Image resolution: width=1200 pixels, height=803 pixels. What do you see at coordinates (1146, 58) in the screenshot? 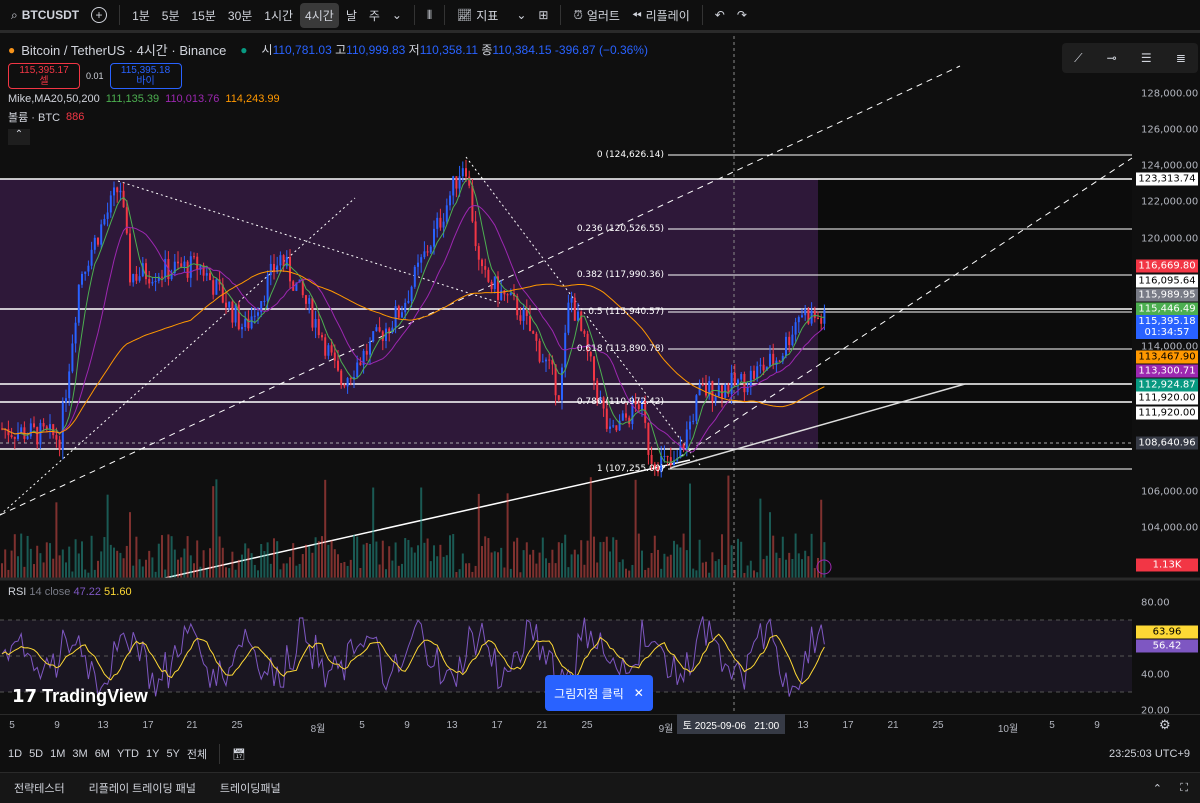
I see `fib-tool-icon: ☰` at bounding box center [1146, 58].